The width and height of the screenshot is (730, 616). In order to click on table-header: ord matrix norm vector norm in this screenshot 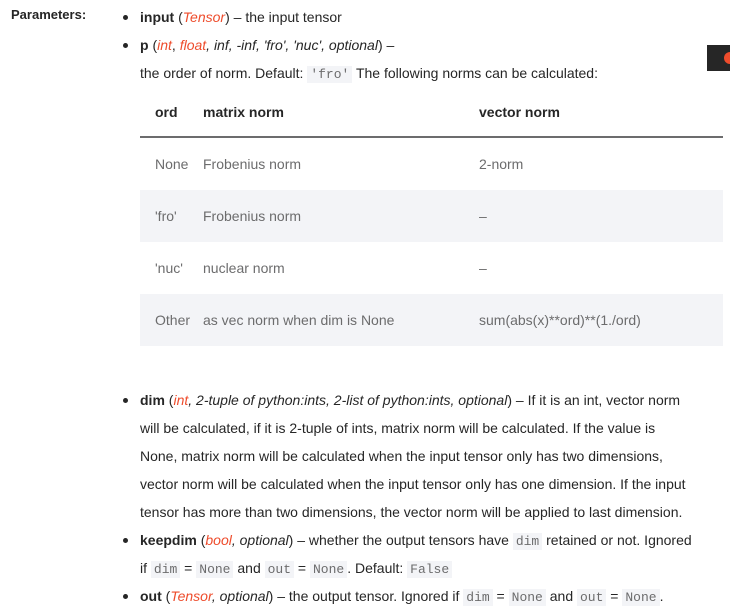, I will do `click(431, 115)`.